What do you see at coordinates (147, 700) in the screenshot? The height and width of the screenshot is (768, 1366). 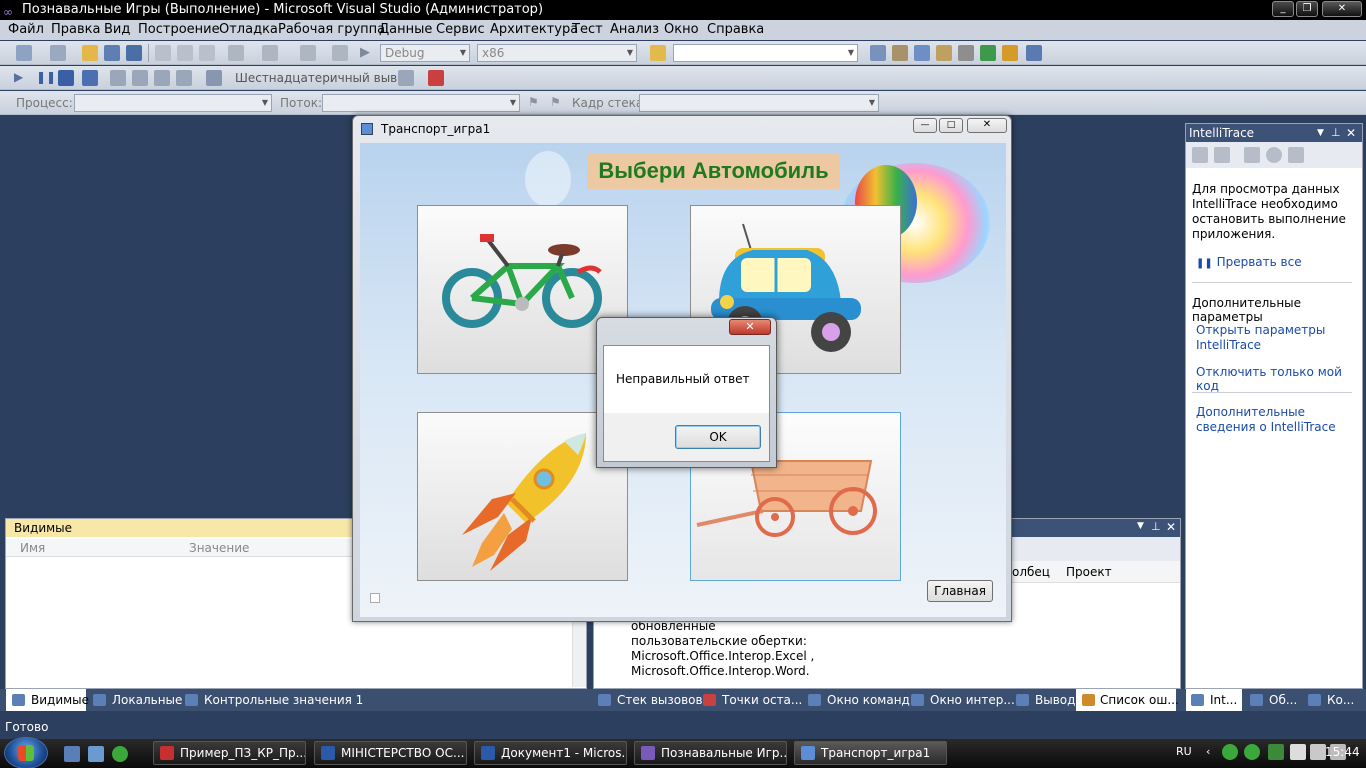 I see `tab-locals: Локальные` at bounding box center [147, 700].